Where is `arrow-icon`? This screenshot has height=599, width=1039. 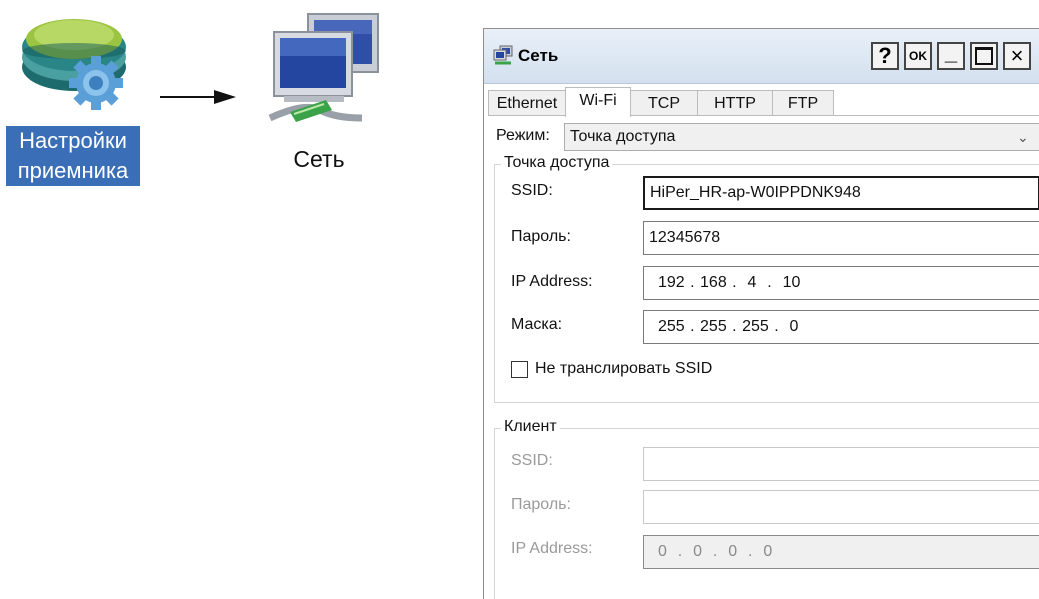
arrow-icon is located at coordinates (198, 97).